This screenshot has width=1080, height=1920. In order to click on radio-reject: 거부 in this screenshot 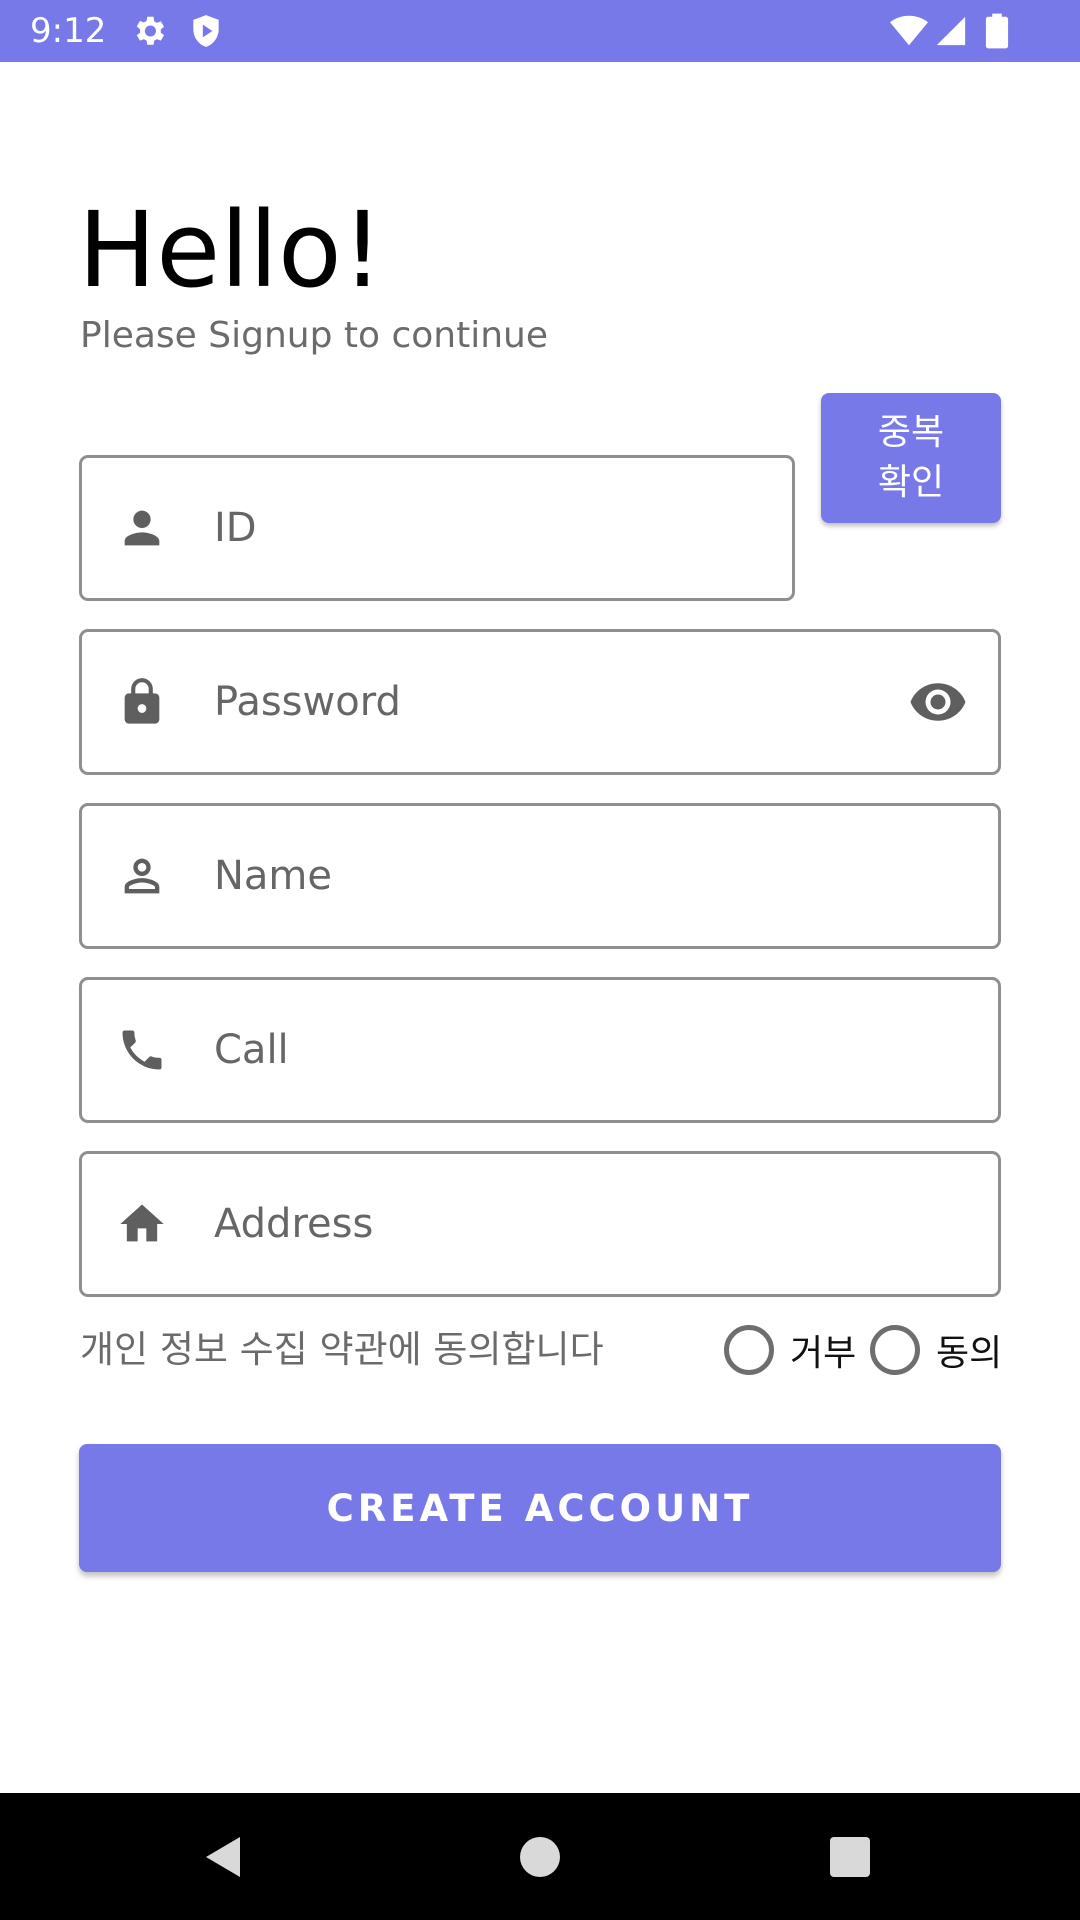, I will do `click(790, 1350)`.